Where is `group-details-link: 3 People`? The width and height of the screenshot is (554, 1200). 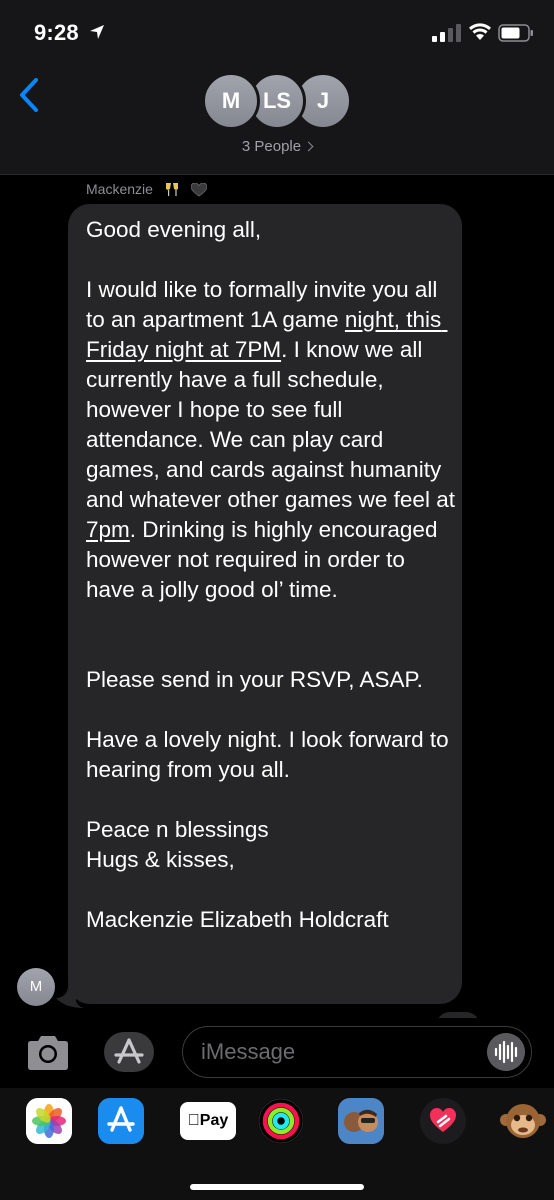
group-details-link: 3 People is located at coordinates (277, 146).